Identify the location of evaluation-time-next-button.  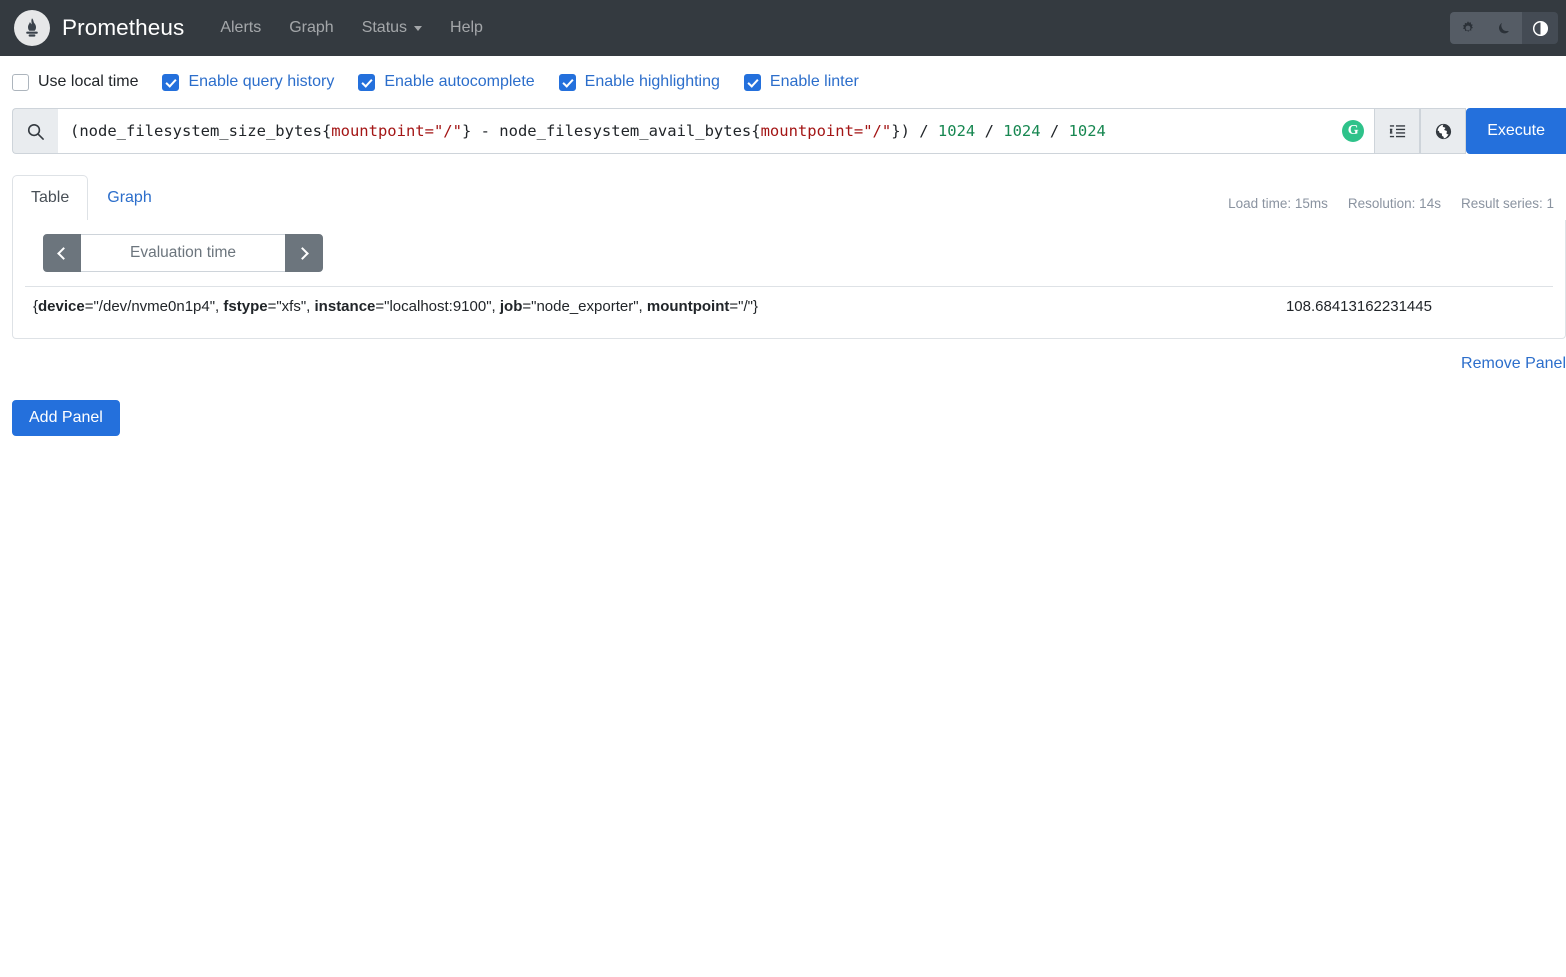
(304, 253).